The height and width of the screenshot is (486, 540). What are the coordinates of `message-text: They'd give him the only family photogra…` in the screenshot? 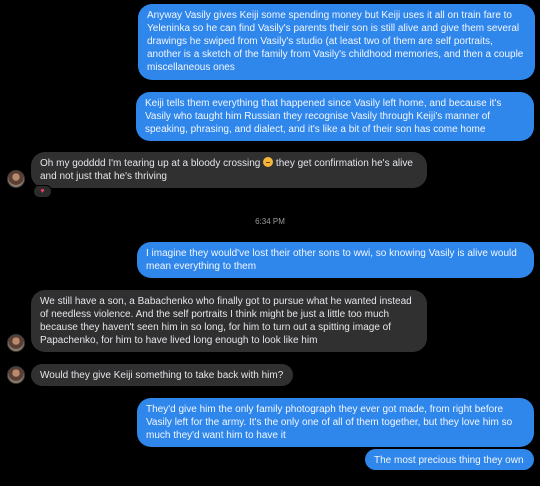 It's located at (329, 422).